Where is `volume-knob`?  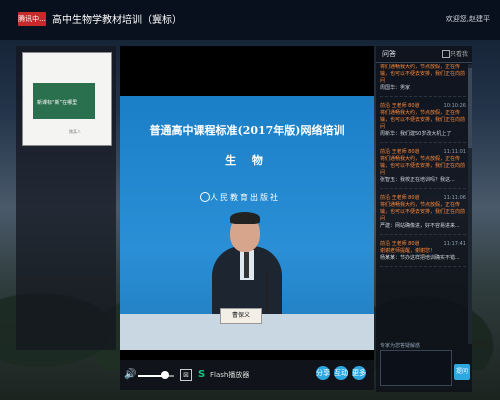
volume-knob is located at coordinates (165, 375).